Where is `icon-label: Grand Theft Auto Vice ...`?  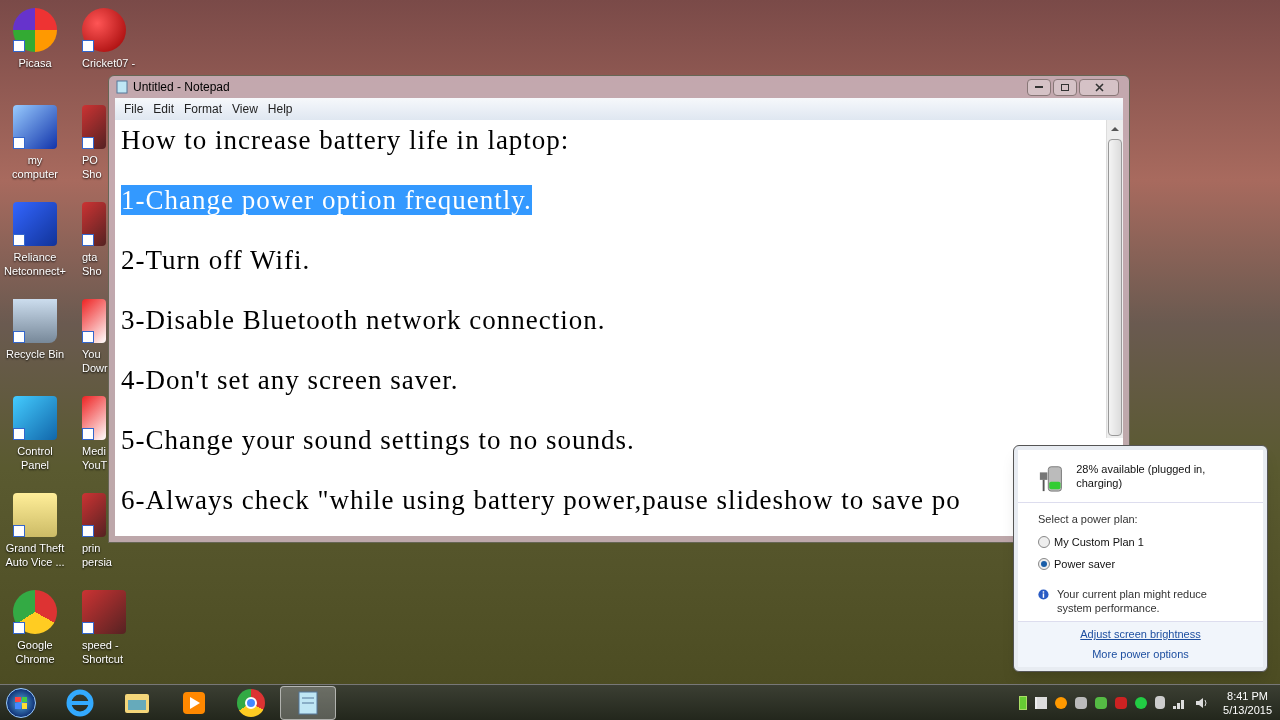
icon-label: Grand Theft Auto Vice ... is located at coordinates (35, 555).